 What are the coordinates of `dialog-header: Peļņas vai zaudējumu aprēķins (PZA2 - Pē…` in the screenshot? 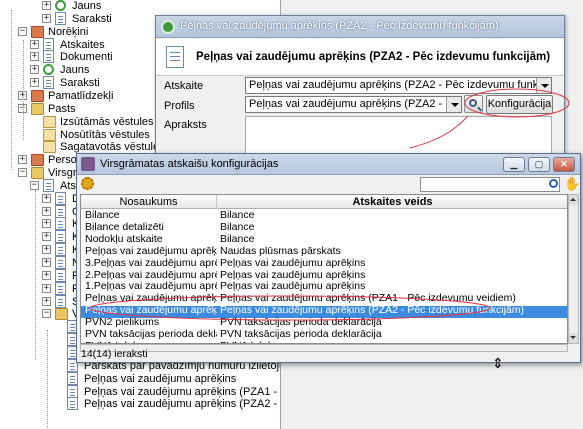 It's located at (360, 57).